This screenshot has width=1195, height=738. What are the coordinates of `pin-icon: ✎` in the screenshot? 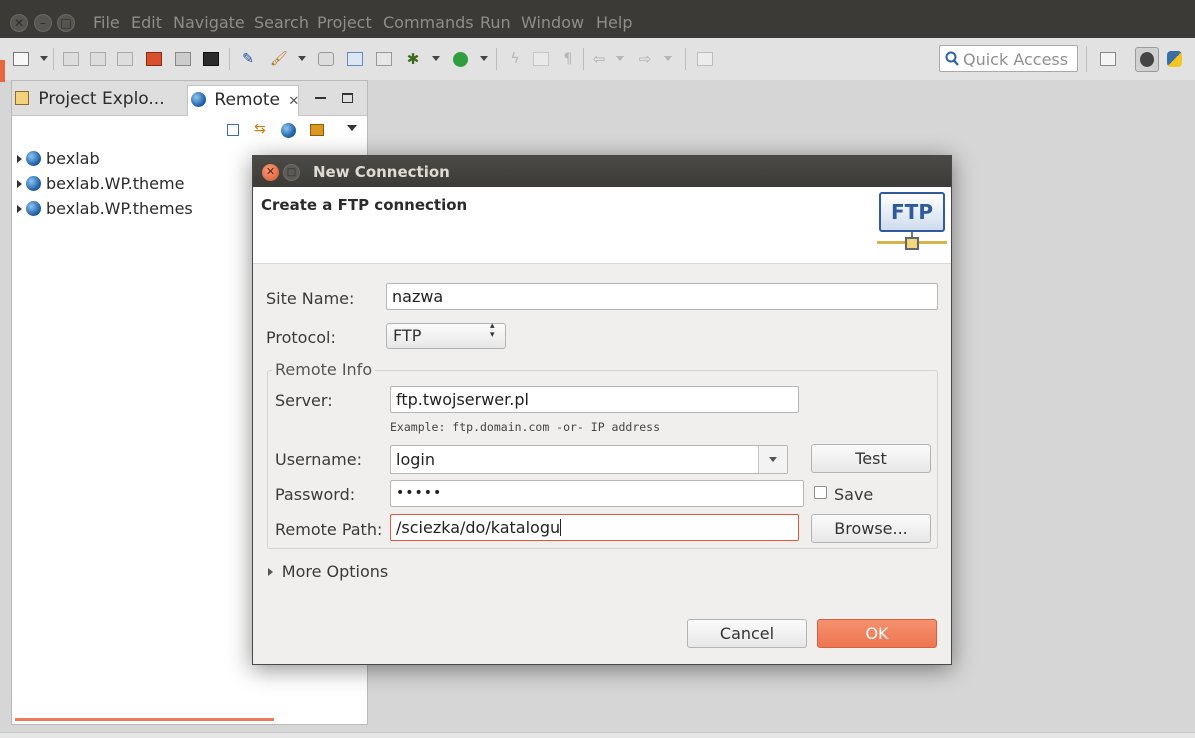 It's located at (248, 59).